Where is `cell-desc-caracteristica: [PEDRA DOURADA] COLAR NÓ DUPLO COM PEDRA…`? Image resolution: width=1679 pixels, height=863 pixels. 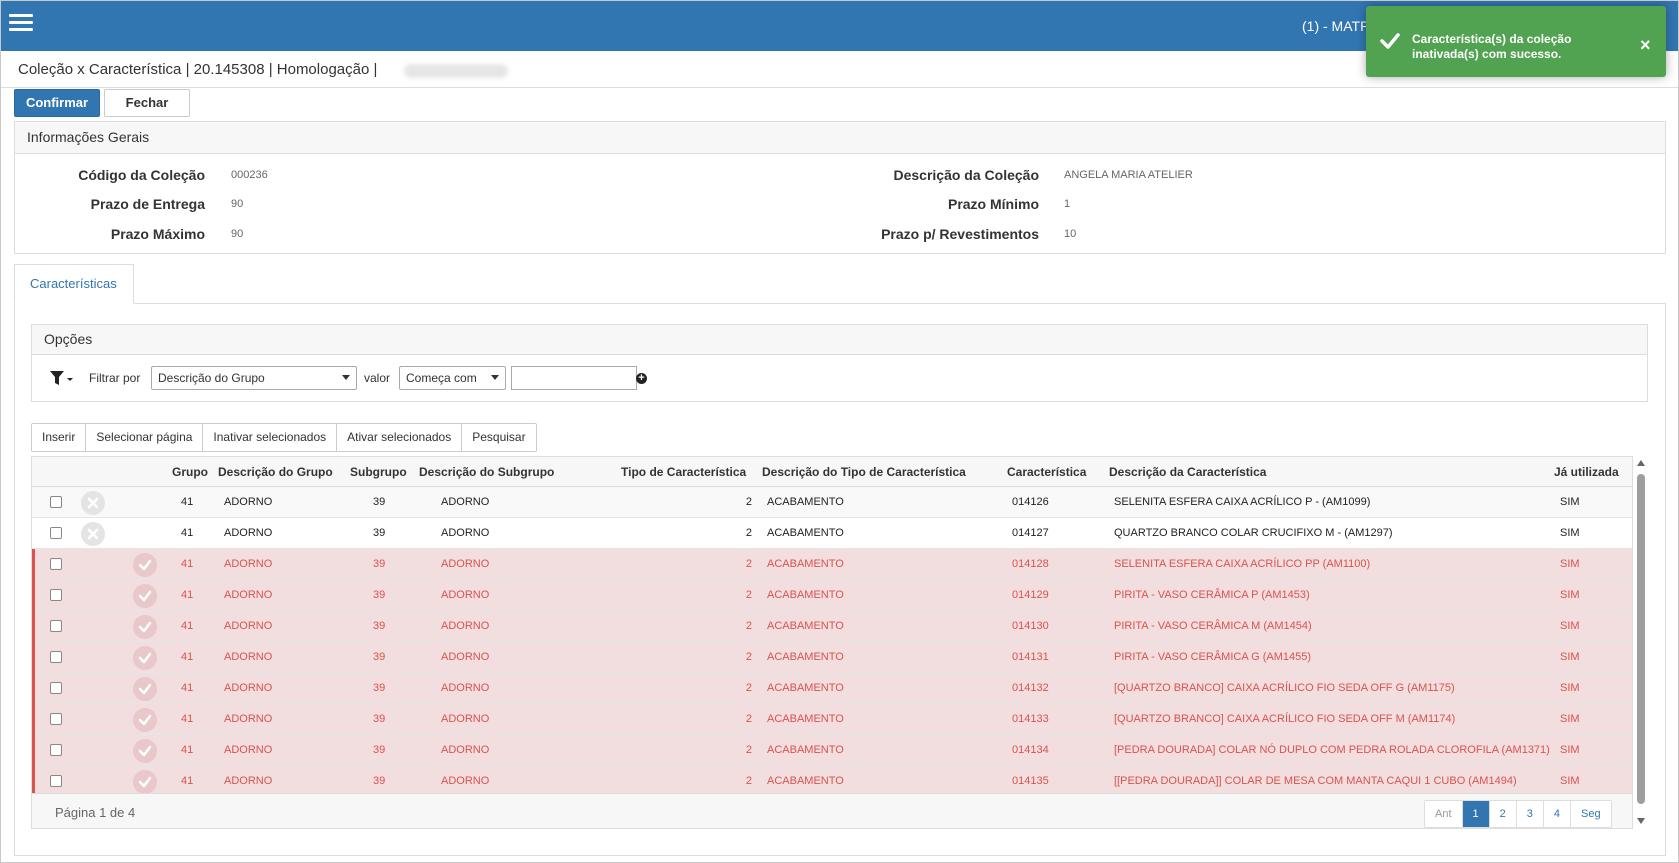 cell-desc-caracteristica: [PEDRA DOURADA] COLAR NÓ DUPLO COM PEDRA… is located at coordinates (1332, 750).